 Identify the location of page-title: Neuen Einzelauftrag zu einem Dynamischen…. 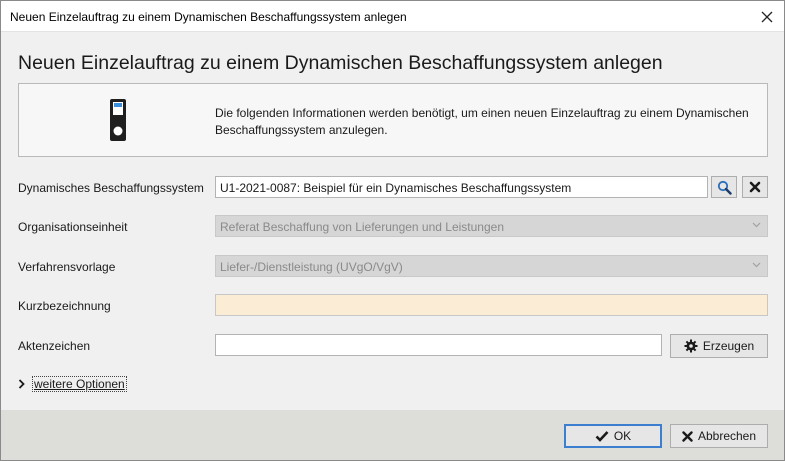
(340, 63).